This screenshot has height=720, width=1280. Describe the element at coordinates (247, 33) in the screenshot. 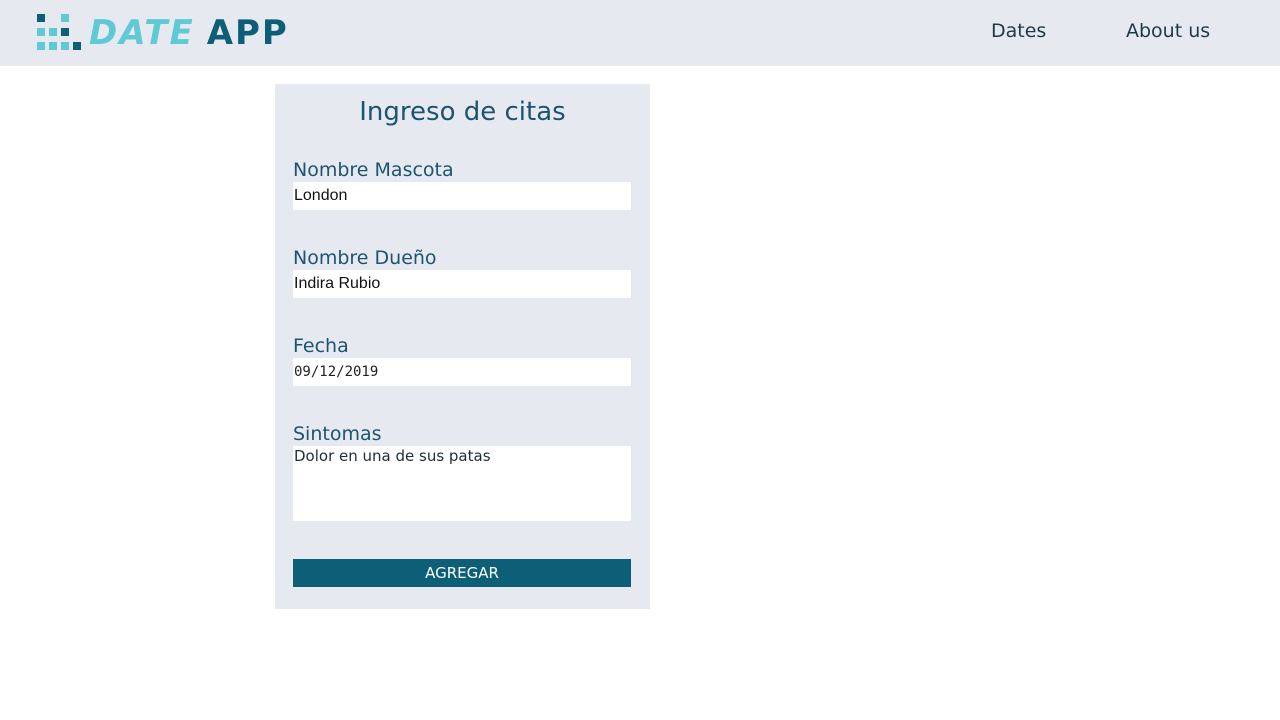

I see `logo-word-app: APP` at that location.